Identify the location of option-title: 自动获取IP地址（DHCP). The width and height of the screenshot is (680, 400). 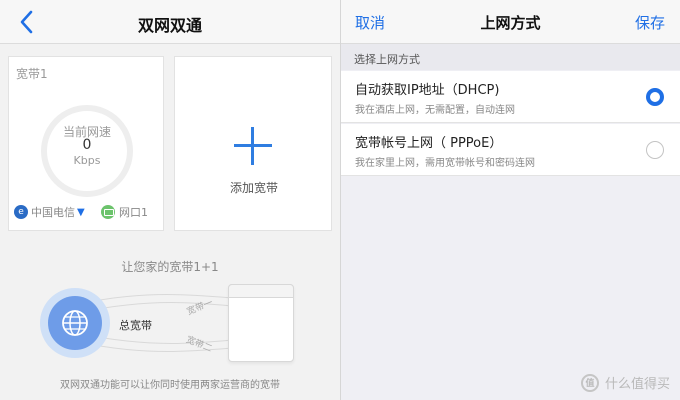
(427, 90).